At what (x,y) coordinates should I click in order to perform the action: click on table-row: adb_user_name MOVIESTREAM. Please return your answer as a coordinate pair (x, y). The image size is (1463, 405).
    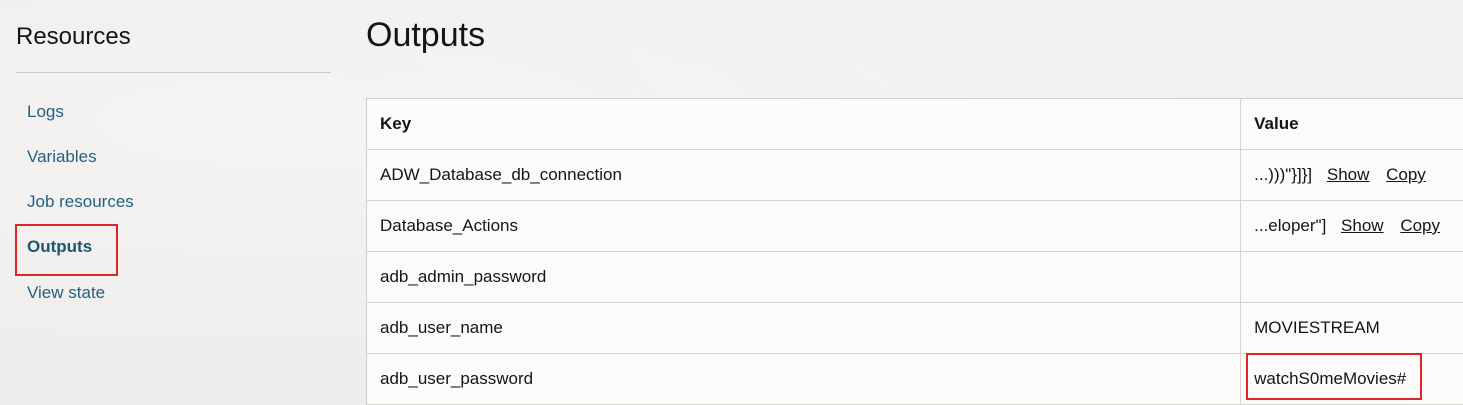
    Looking at the image, I should click on (915, 328).